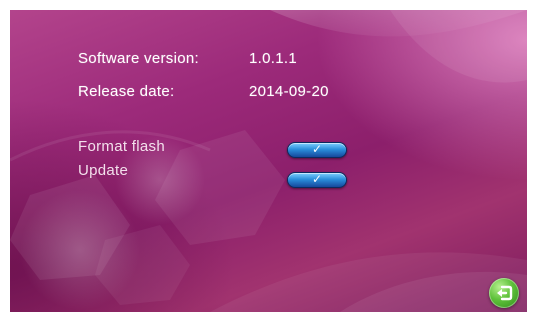 The width and height of the screenshot is (537, 320). Describe the element at coordinates (289, 91) in the screenshot. I see `release-date-value: 2014-09-20` at that location.